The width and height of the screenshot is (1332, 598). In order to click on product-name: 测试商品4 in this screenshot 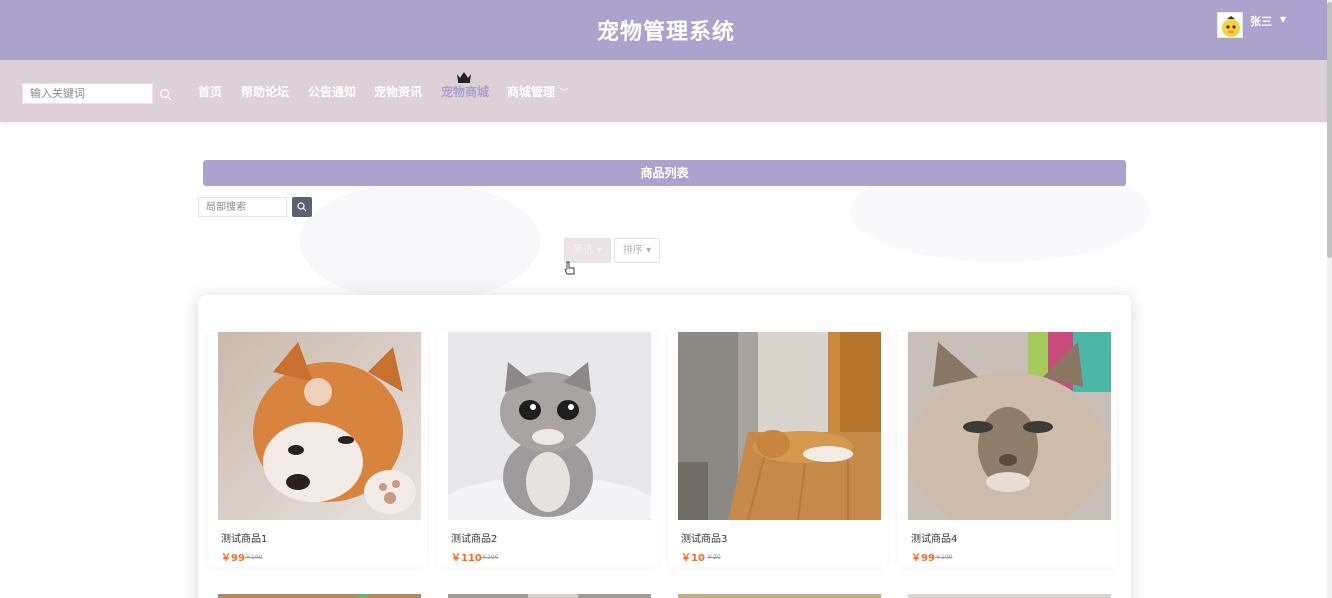, I will do `click(934, 537)`.